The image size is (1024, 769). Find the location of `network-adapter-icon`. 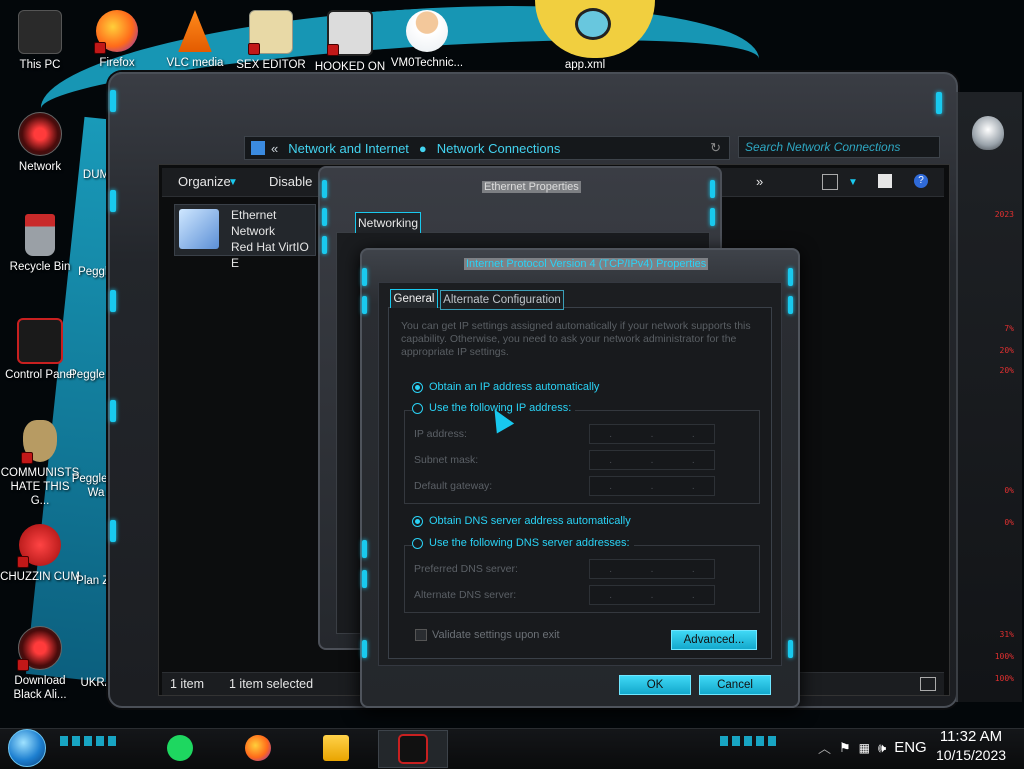

network-adapter-icon is located at coordinates (199, 229).